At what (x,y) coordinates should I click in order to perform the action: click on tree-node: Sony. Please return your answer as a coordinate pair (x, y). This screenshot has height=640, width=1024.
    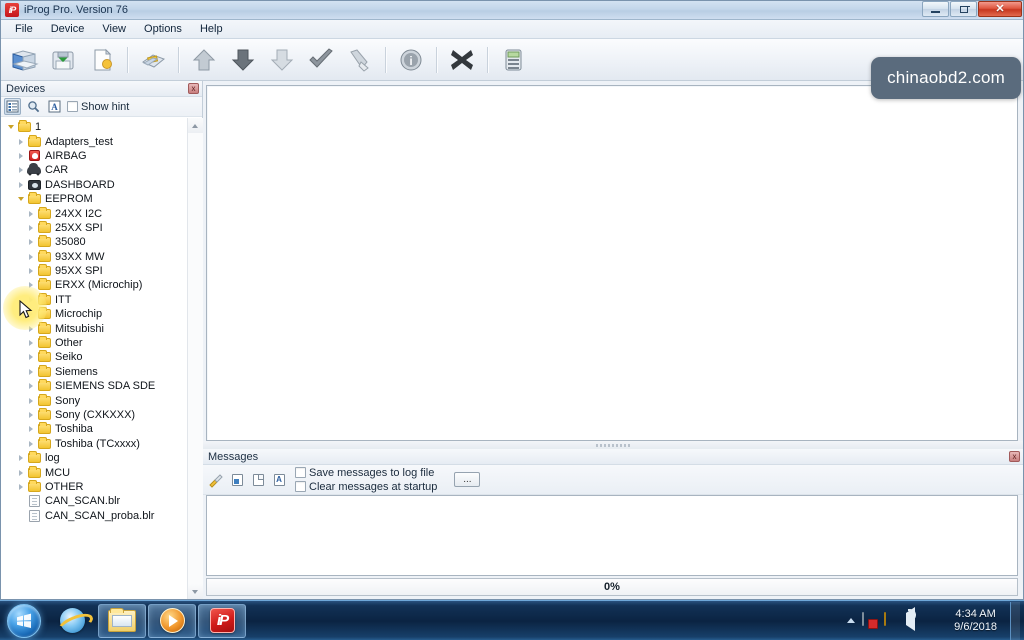
    Looking at the image, I should click on (94, 400).